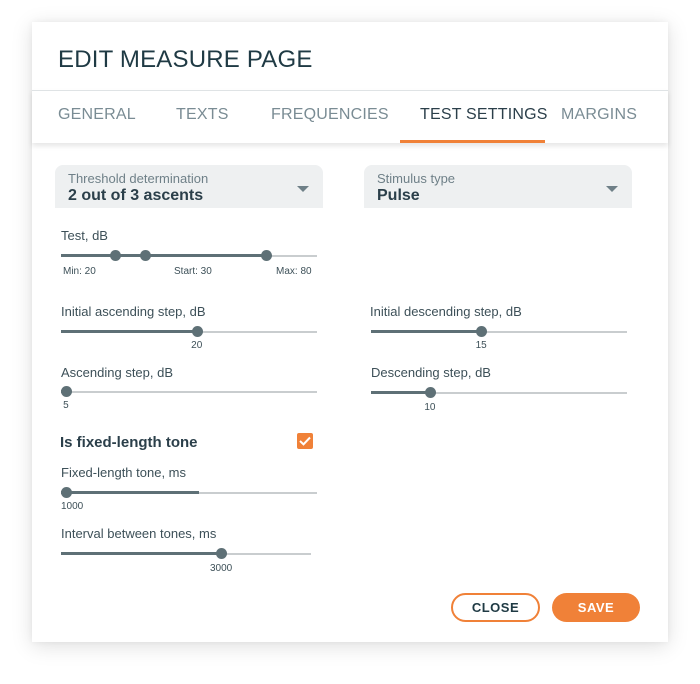 The height and width of the screenshot is (684, 700). I want to click on slider-track, so click(189, 392).